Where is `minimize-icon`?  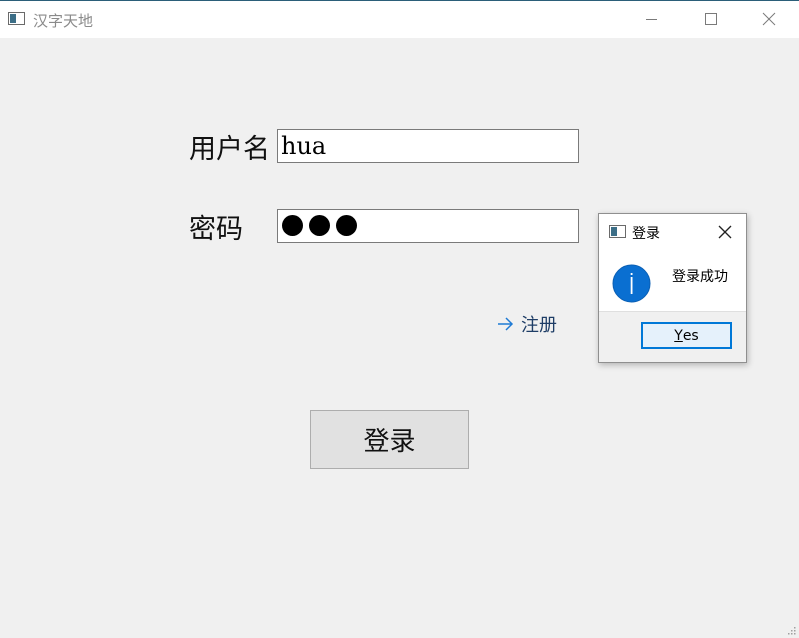 minimize-icon is located at coordinates (651, 19).